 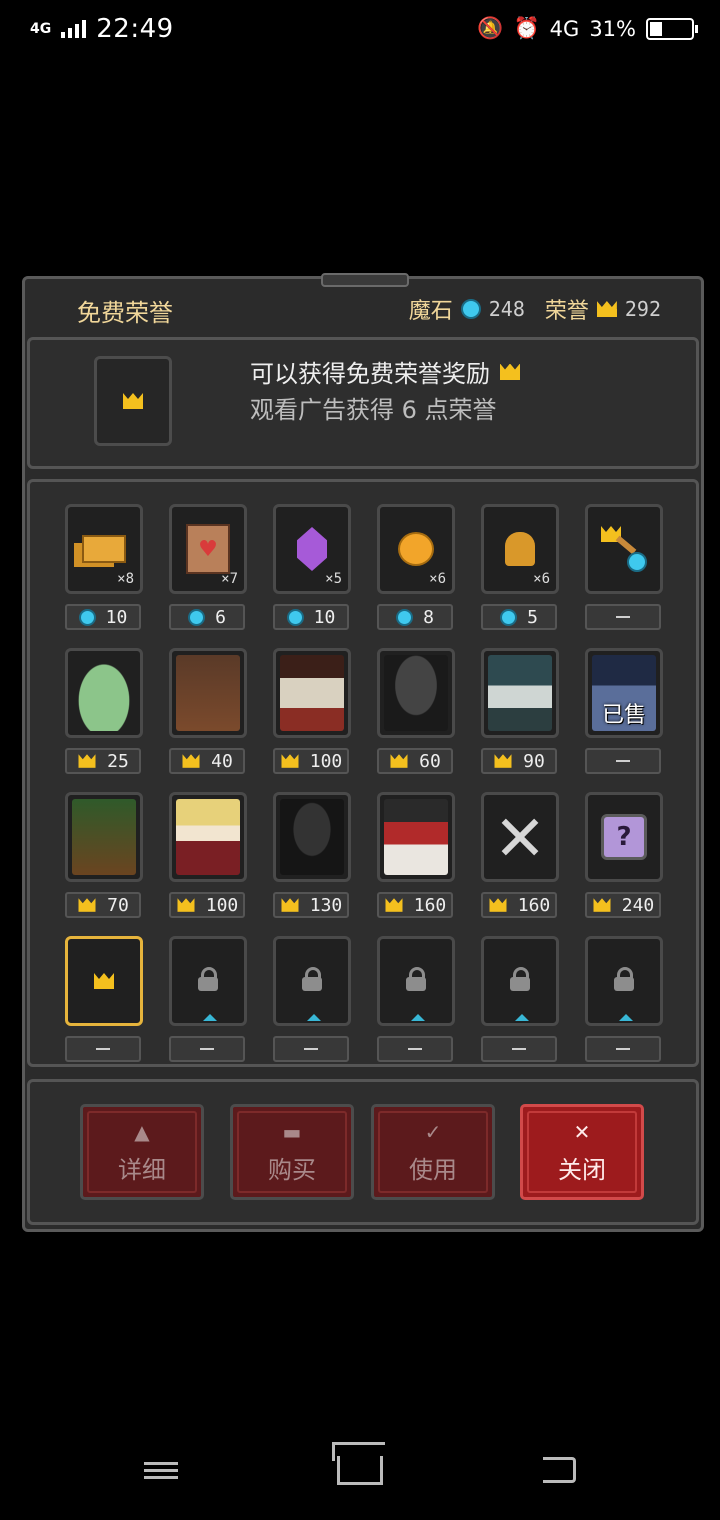 I want to click on honor-slot, so click(x=104, y=999).